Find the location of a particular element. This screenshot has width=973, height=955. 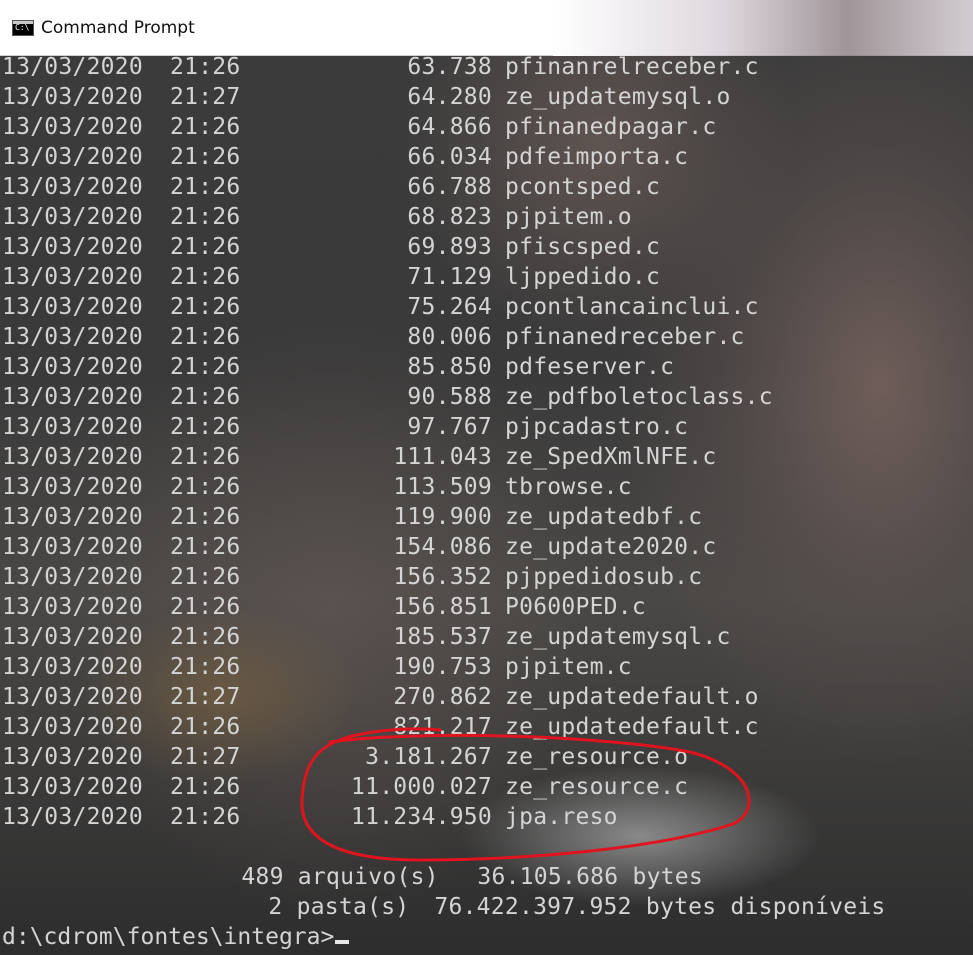

prompt-path: d:\cdrom\fontes\integra> is located at coordinates (168, 937).